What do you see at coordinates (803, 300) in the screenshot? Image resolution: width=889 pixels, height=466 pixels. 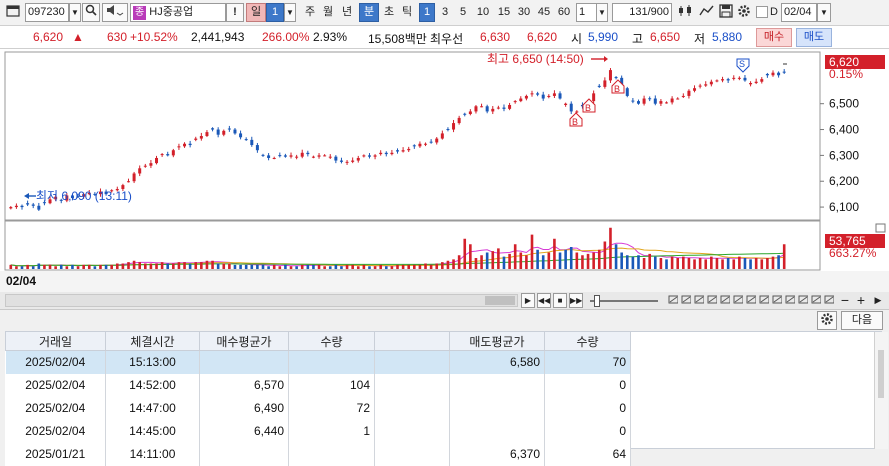 I see `copy-icon` at bounding box center [803, 300].